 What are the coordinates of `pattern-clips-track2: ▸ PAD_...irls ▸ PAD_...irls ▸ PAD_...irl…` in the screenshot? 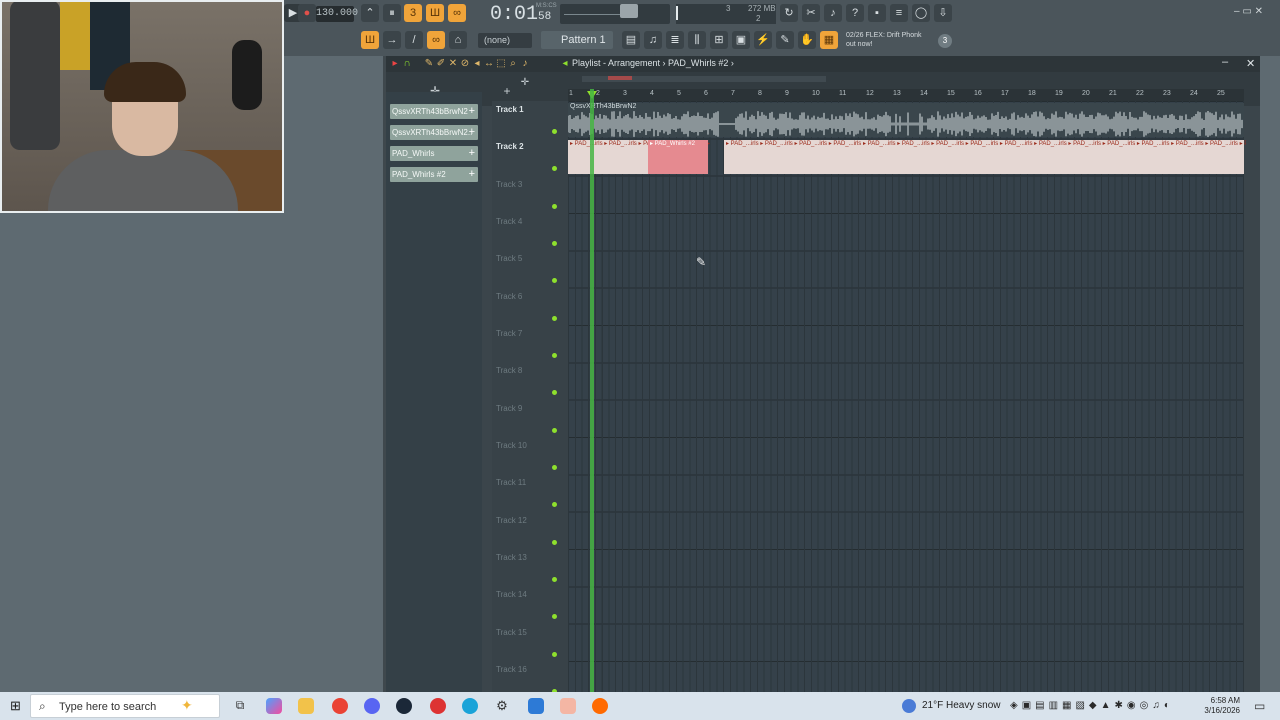 It's located at (907, 157).